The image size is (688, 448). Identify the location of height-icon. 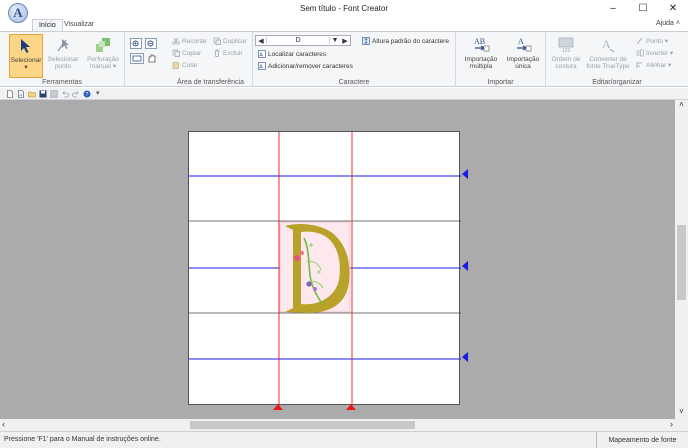
(366, 41).